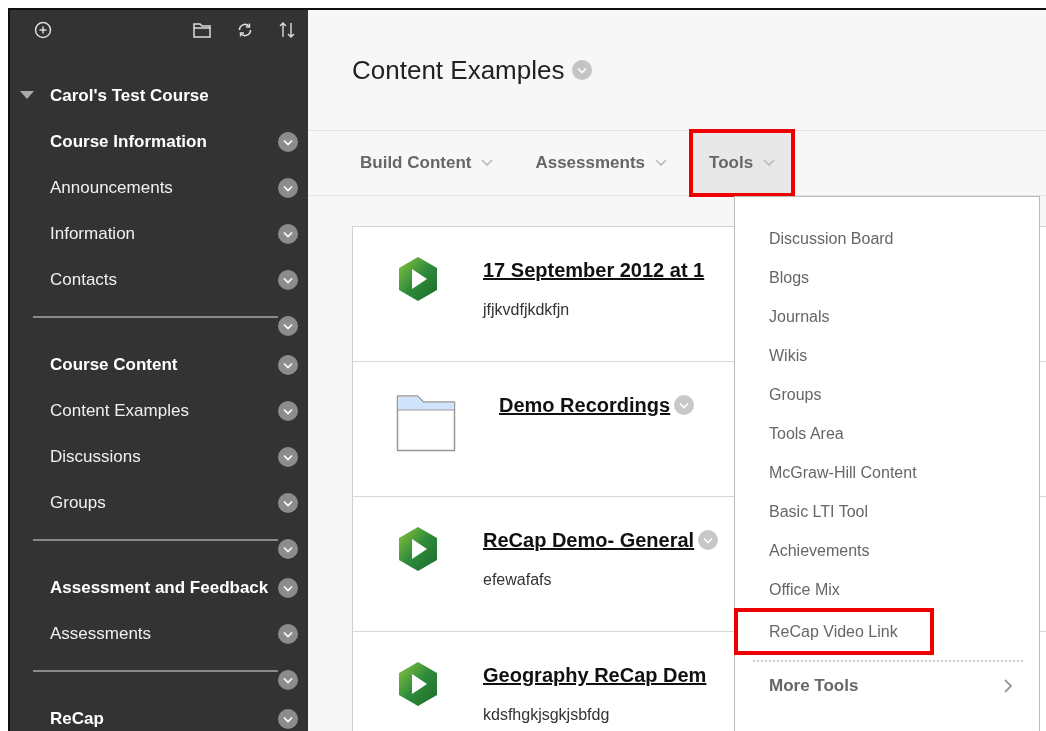  I want to click on menu-item: Office Mix, so click(805, 589).